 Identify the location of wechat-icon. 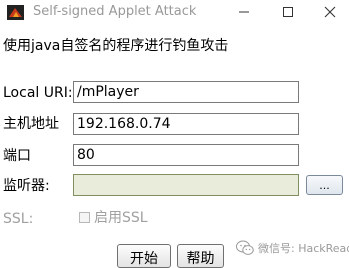
(245, 247).